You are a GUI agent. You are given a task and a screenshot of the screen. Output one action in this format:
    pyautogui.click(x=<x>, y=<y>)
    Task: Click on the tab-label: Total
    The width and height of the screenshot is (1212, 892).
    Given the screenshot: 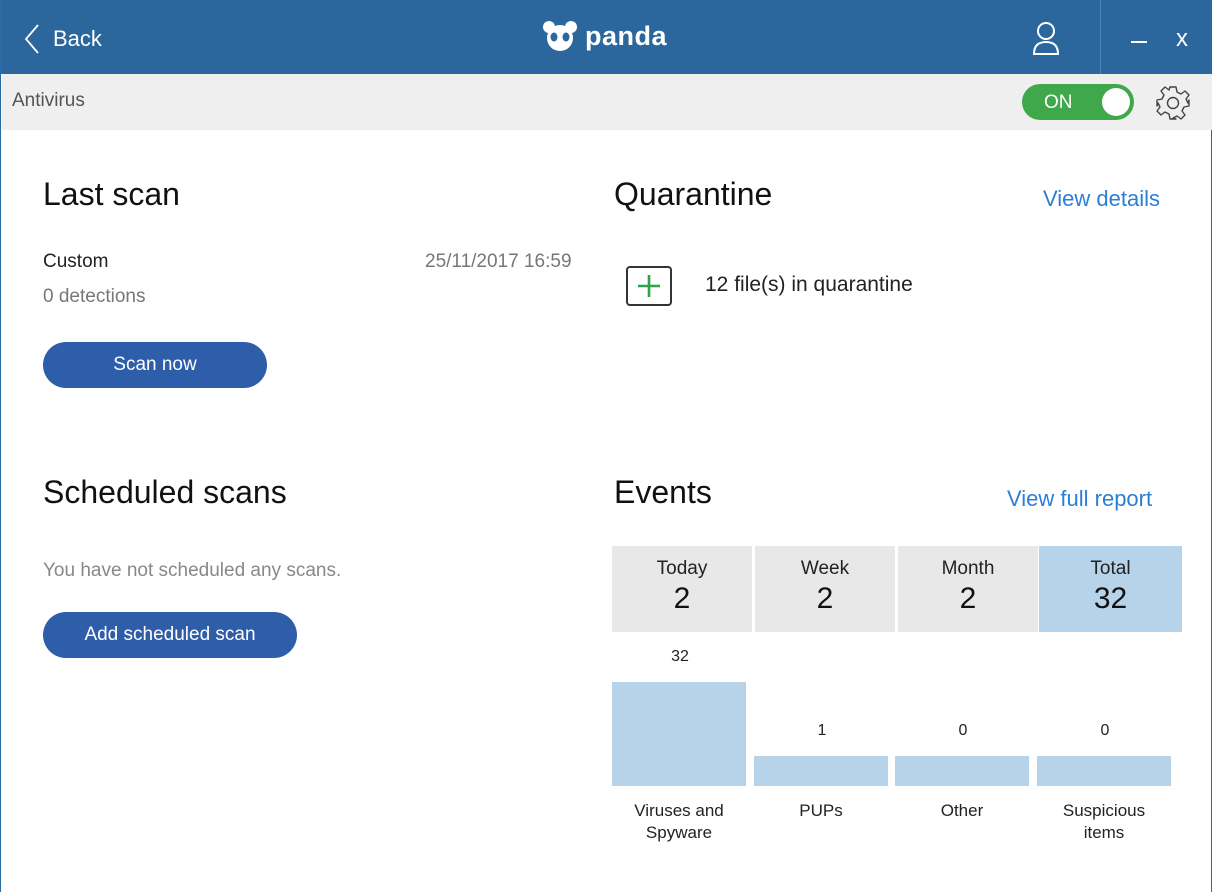 What is the action you would take?
    pyautogui.click(x=1110, y=568)
    